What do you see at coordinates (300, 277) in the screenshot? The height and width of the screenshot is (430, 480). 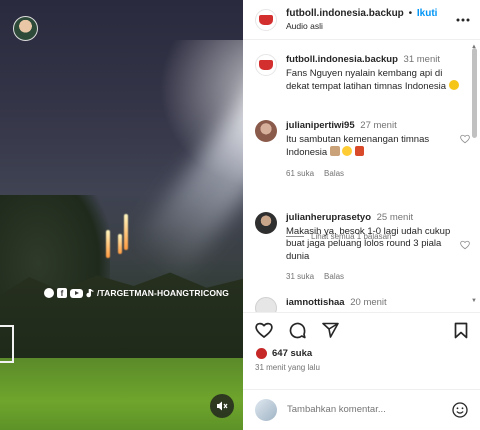 I see `comment-likes: 31 suka` at bounding box center [300, 277].